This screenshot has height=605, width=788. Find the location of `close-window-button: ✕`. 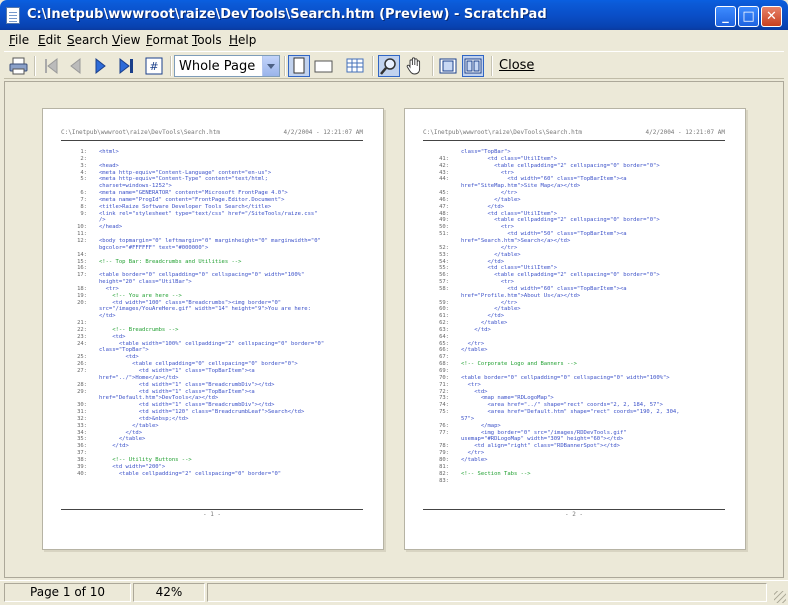

close-window-button: ✕ is located at coordinates (771, 16).